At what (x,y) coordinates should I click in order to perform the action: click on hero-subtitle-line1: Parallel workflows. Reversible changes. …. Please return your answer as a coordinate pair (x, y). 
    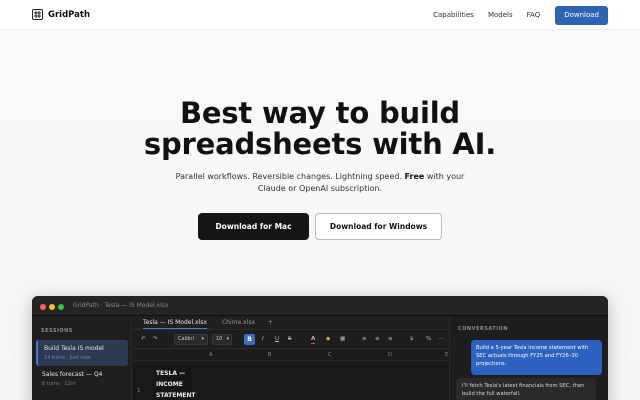
    Looking at the image, I should click on (320, 177).